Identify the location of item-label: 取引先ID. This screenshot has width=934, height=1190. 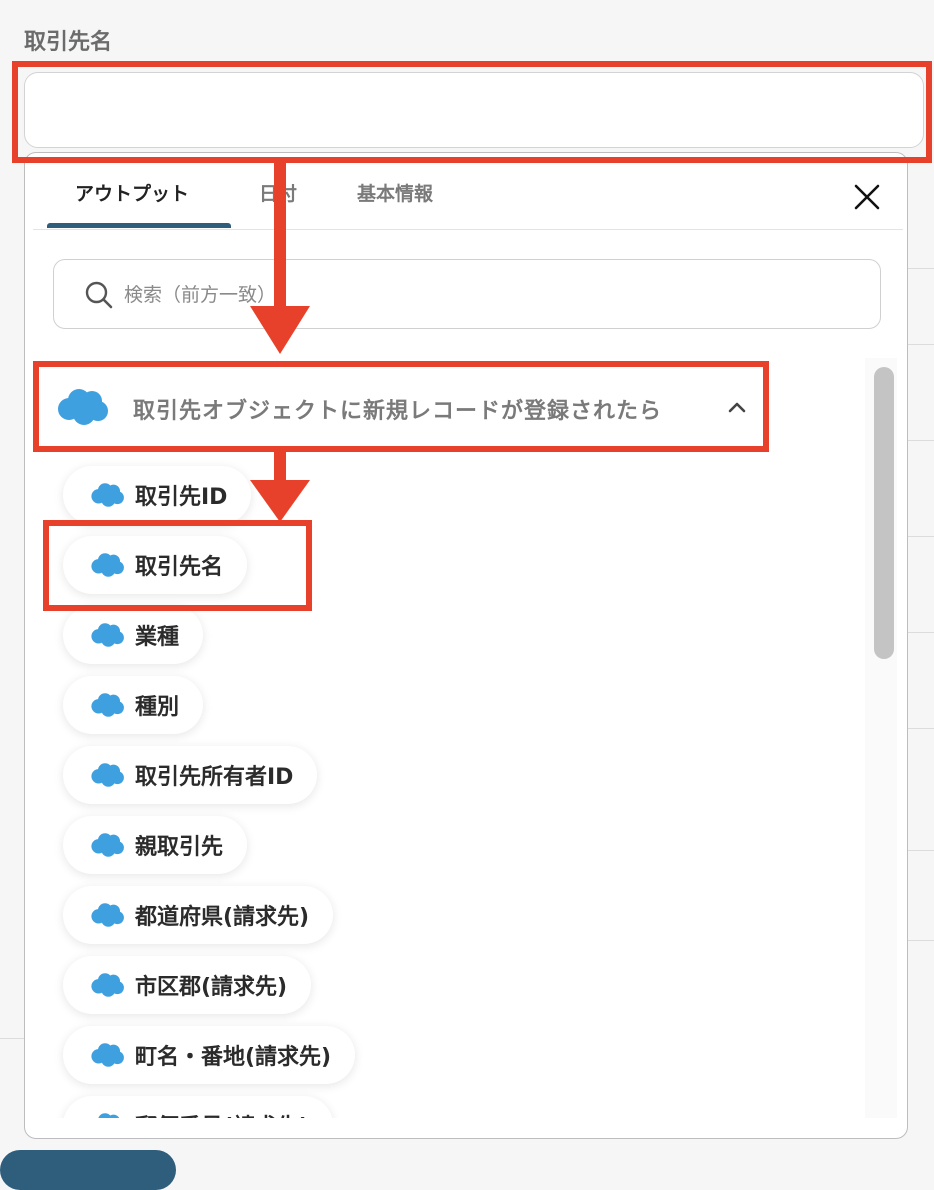
(181, 497).